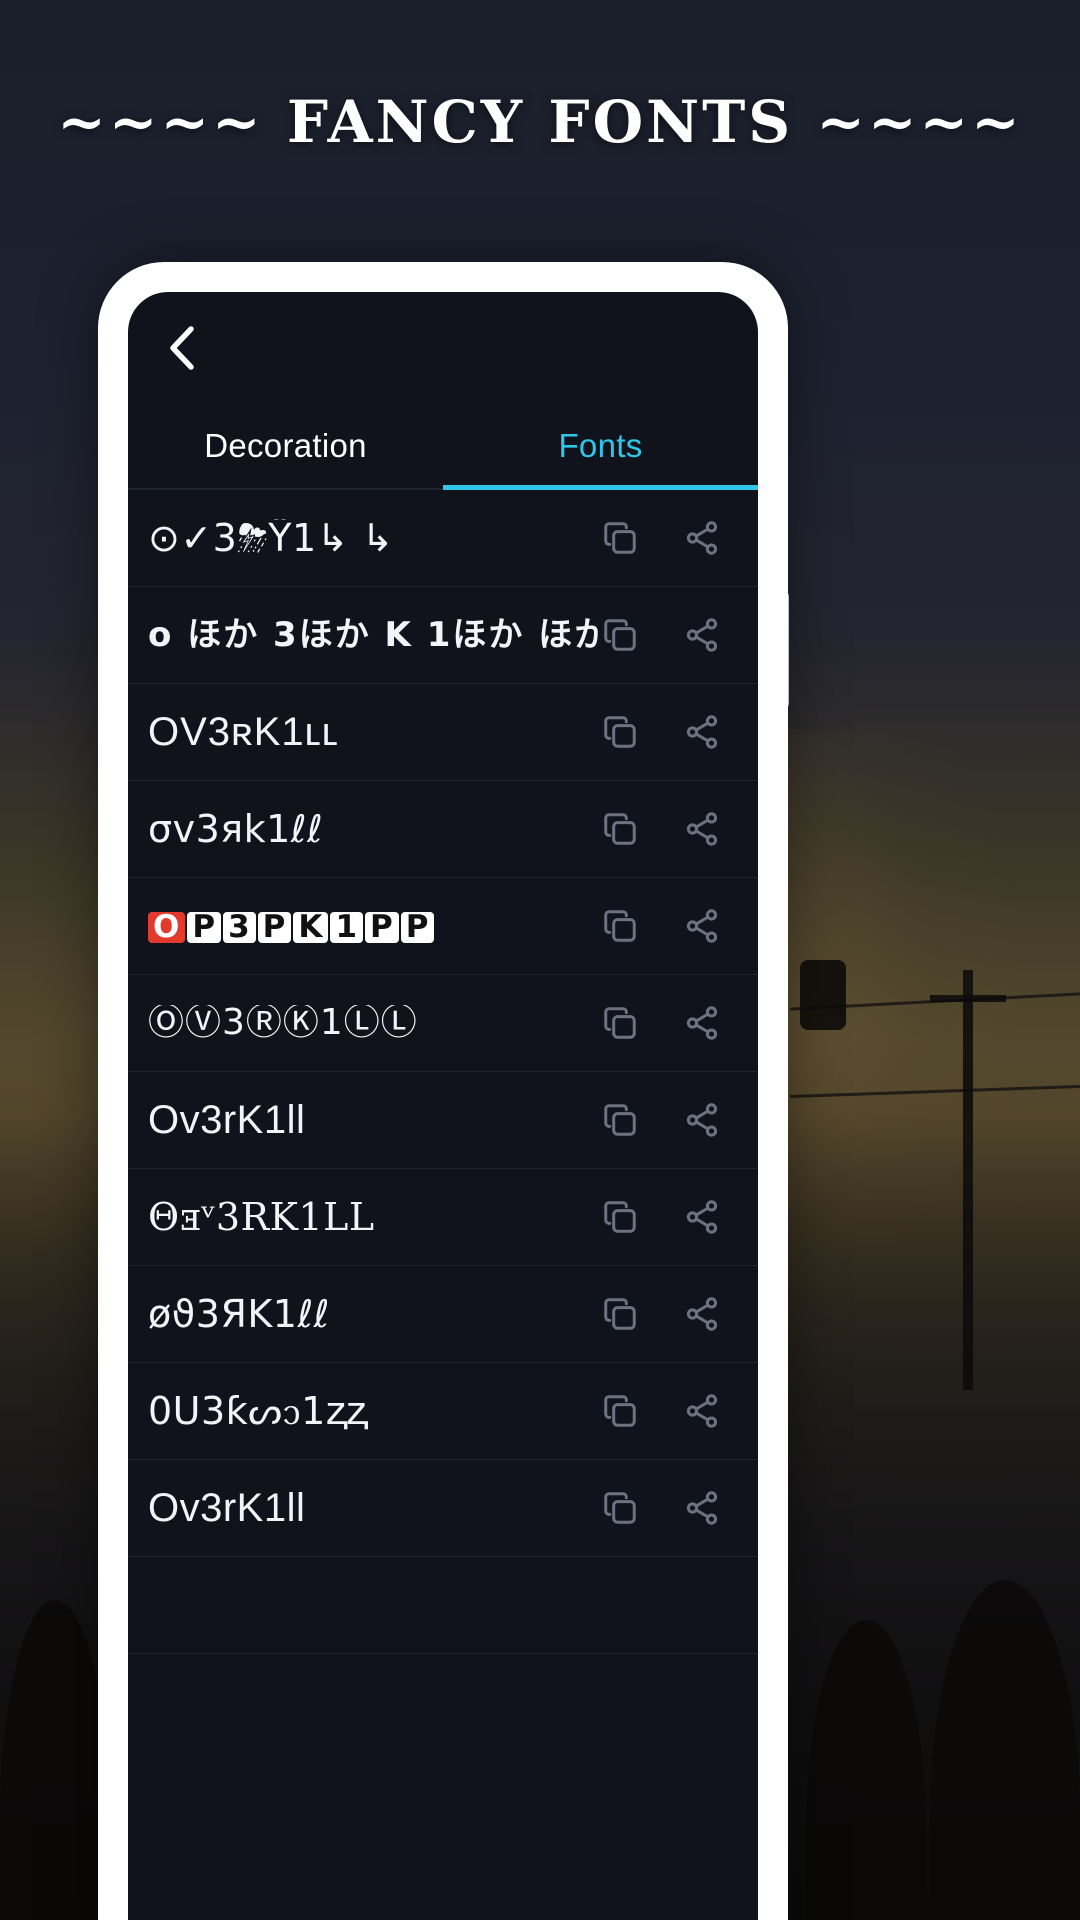 The width and height of the screenshot is (1080, 1920). I want to click on font-row: OP3PK1PP, so click(443, 926).